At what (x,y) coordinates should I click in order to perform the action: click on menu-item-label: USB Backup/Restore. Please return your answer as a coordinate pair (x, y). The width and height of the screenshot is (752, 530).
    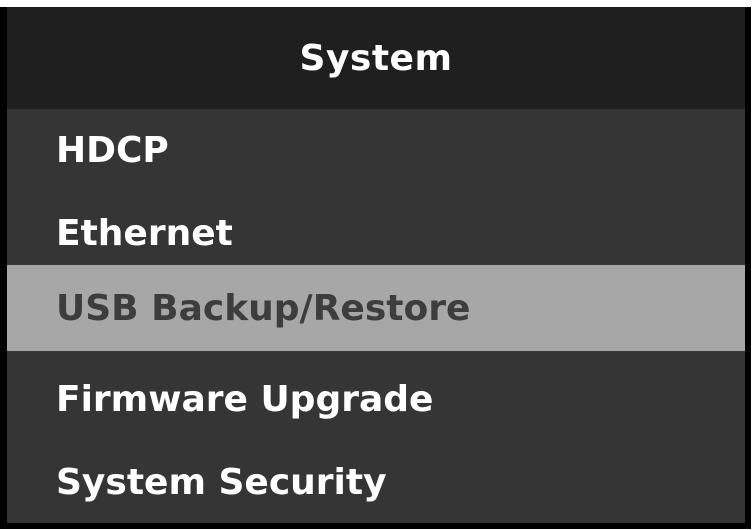
    Looking at the image, I should click on (263, 308).